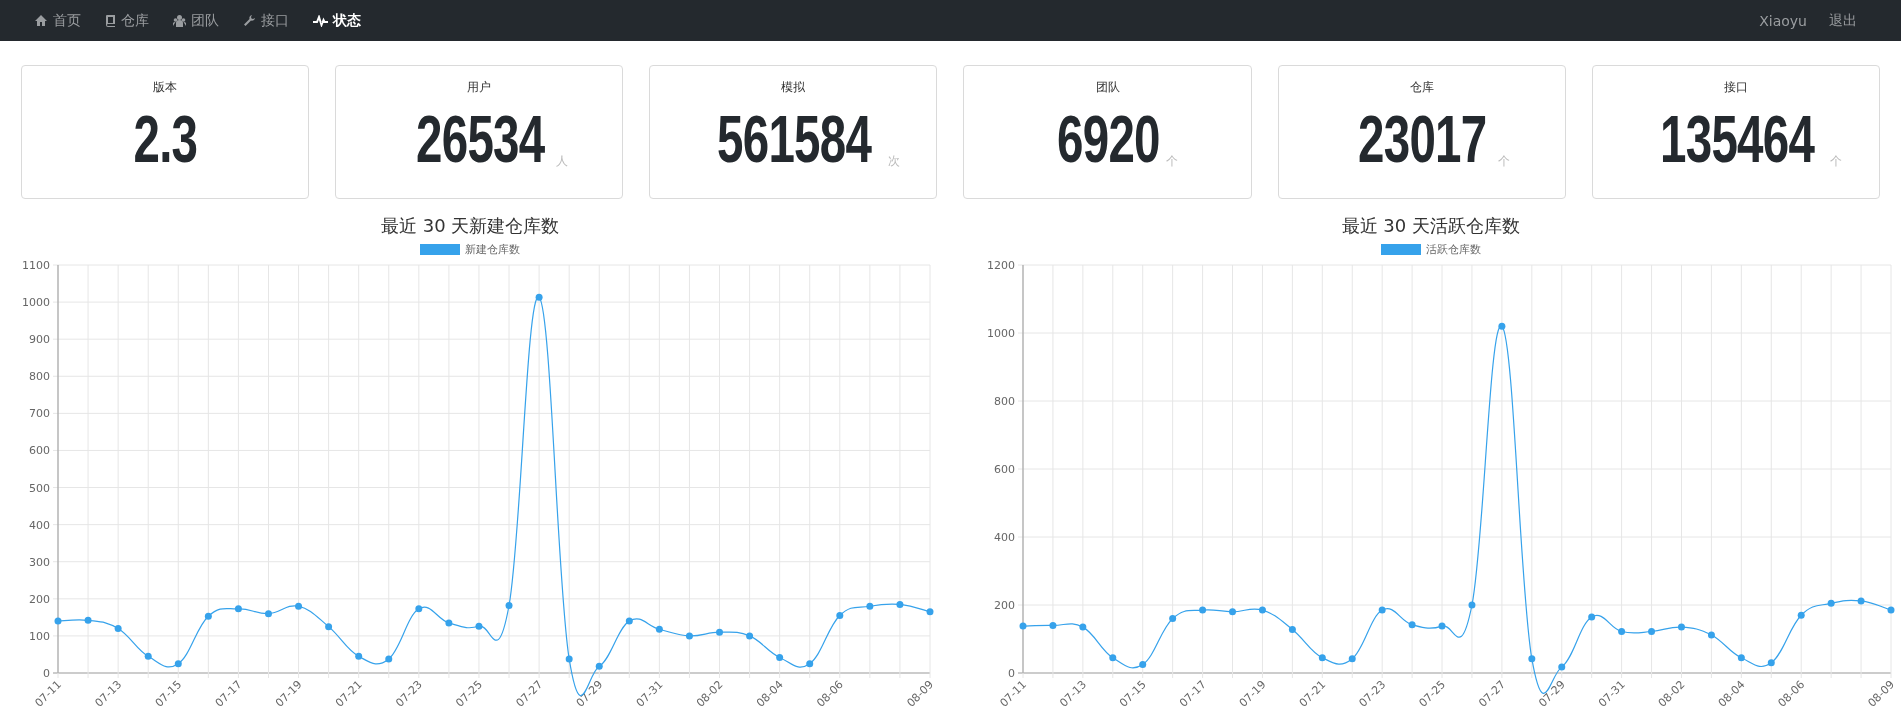  What do you see at coordinates (41, 20) in the screenshot?
I see `home-icon` at bounding box center [41, 20].